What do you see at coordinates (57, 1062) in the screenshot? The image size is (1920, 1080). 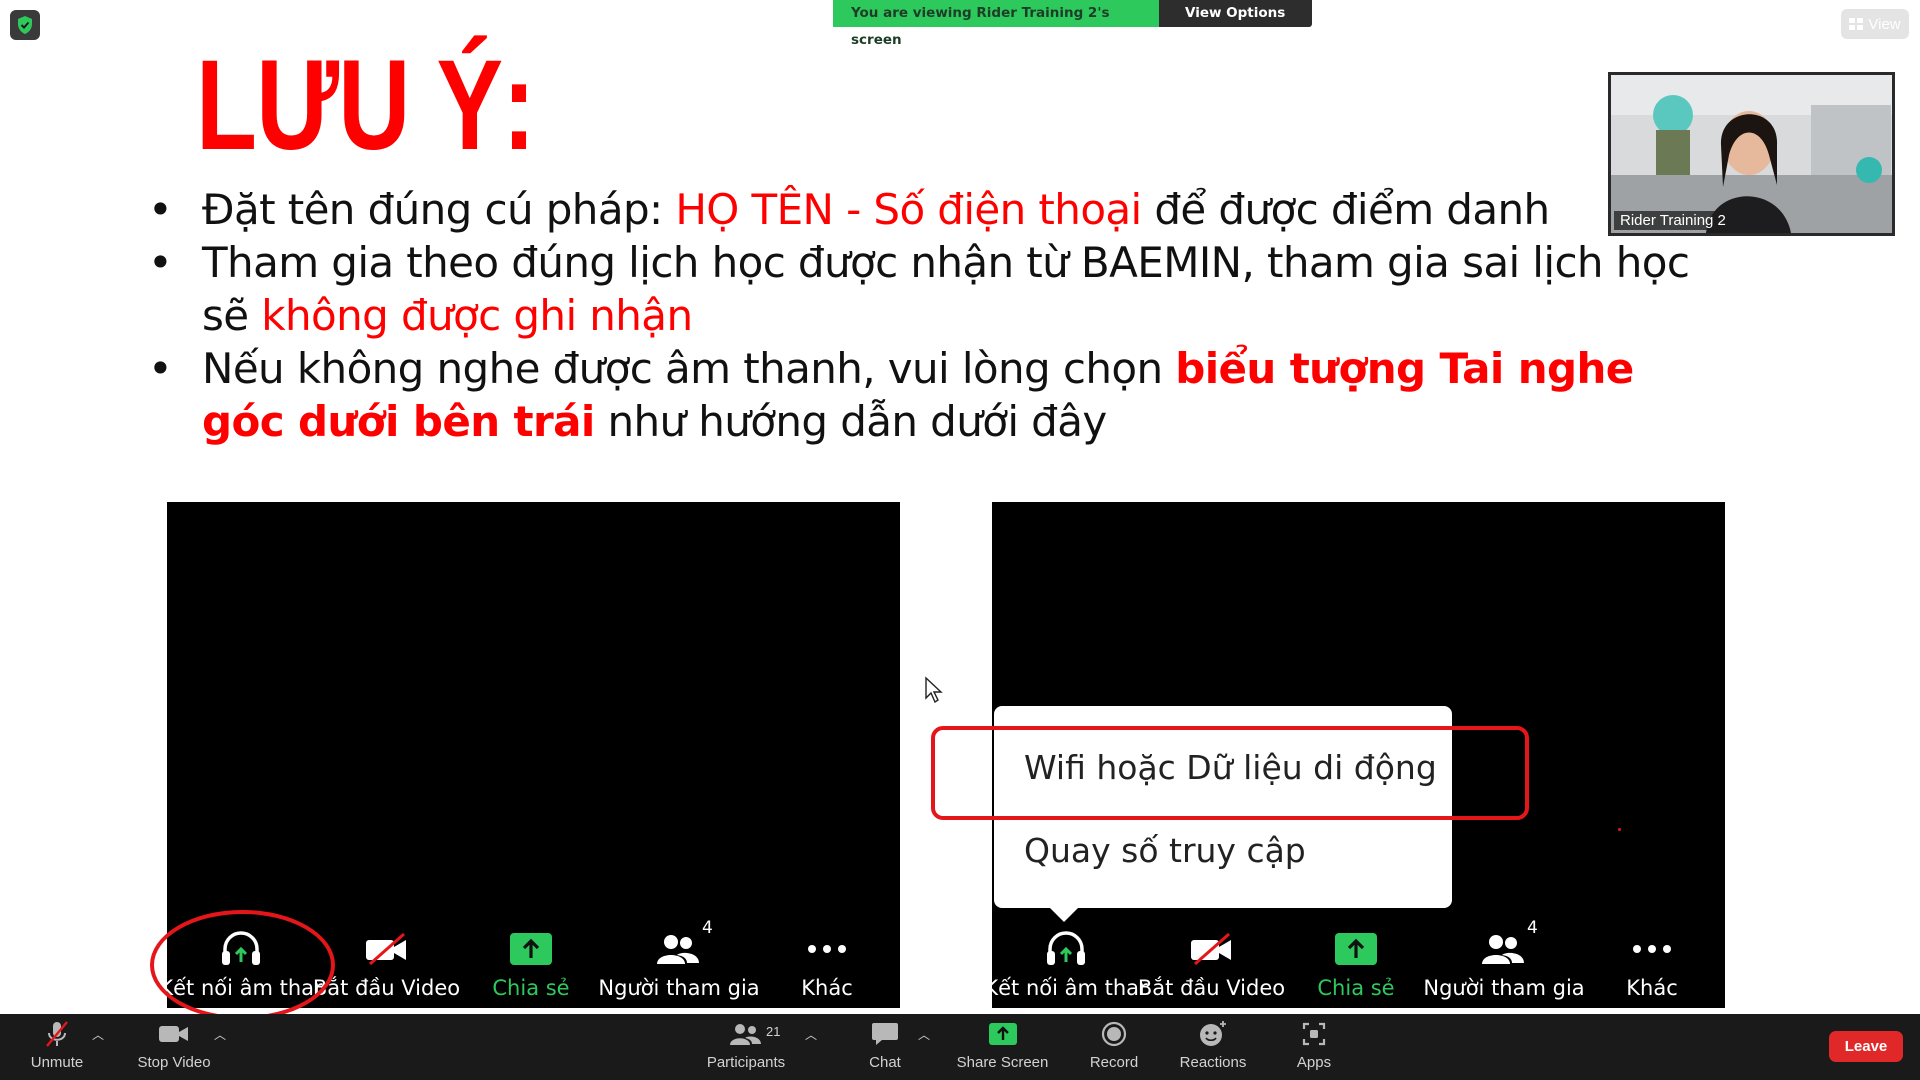 I see `unmute-label: Unmute` at bounding box center [57, 1062].